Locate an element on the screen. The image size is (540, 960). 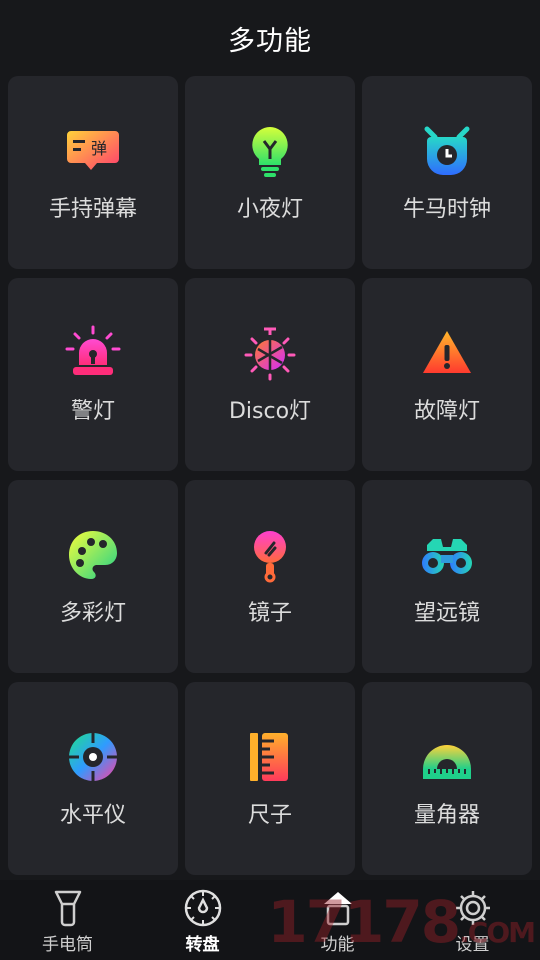
tab-flashlight: 手电筒 is located at coordinates (67, 920).